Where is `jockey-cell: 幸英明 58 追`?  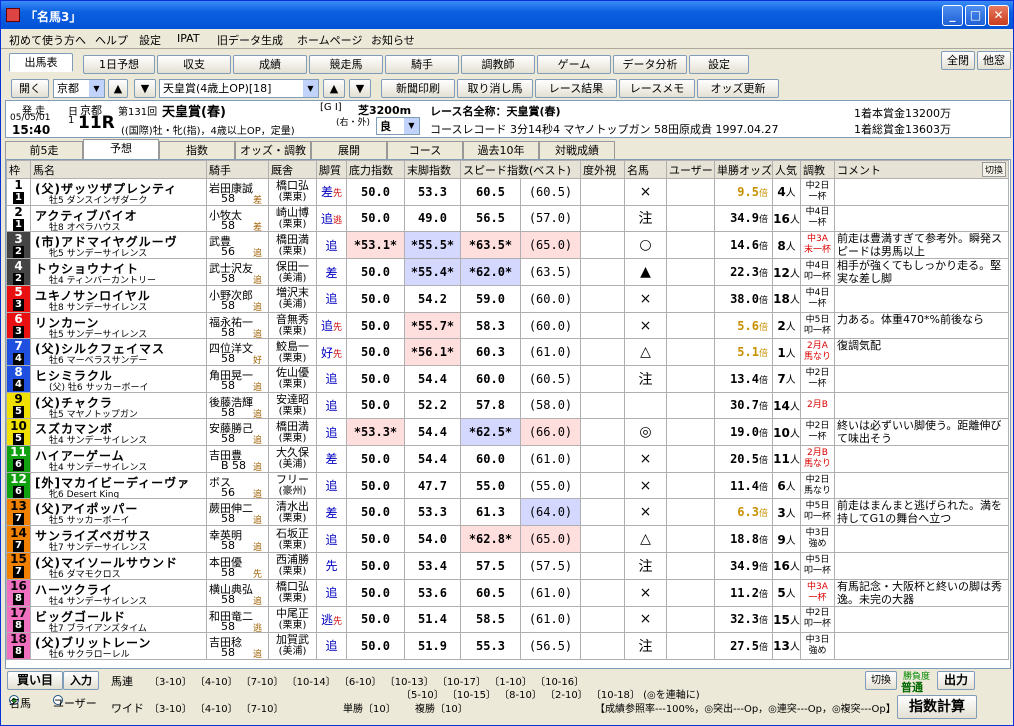
jockey-cell: 幸英明 58 追 is located at coordinates (237, 539).